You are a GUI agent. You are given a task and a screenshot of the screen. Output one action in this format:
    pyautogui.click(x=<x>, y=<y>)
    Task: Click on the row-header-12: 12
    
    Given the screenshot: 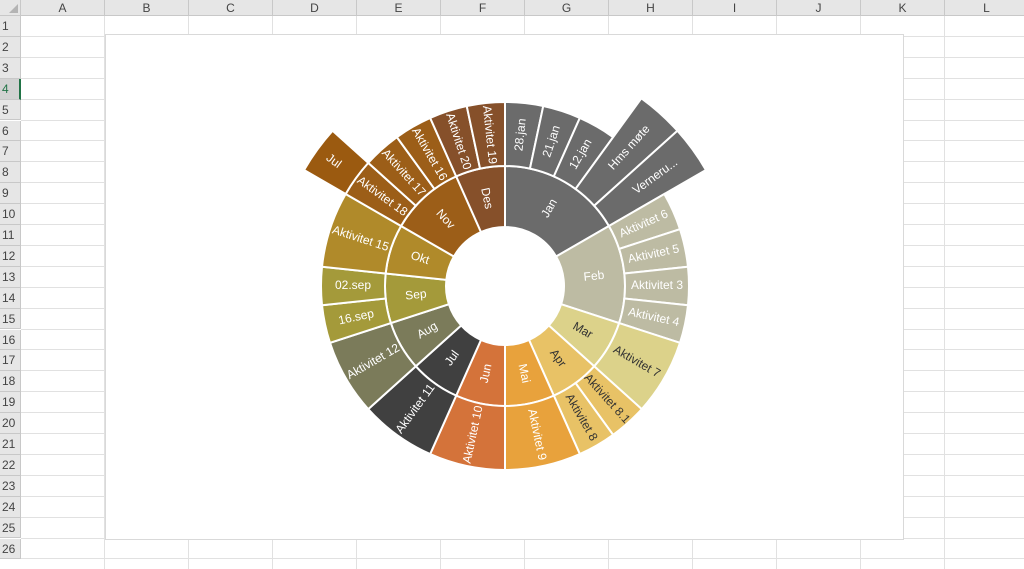 What is the action you would take?
    pyautogui.click(x=10, y=256)
    